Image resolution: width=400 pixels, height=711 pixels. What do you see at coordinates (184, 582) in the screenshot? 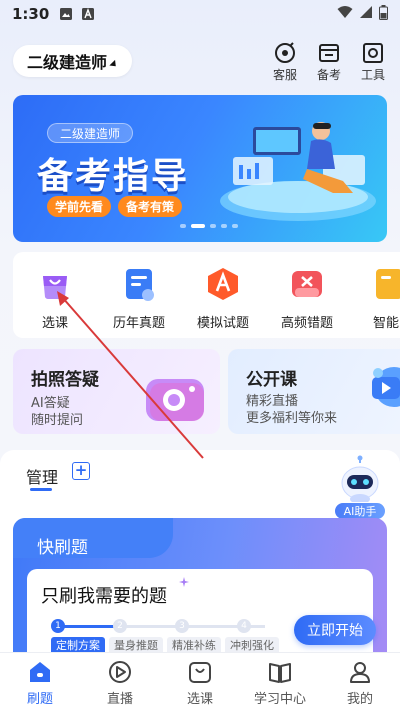
I see `sparkle-icon` at bounding box center [184, 582].